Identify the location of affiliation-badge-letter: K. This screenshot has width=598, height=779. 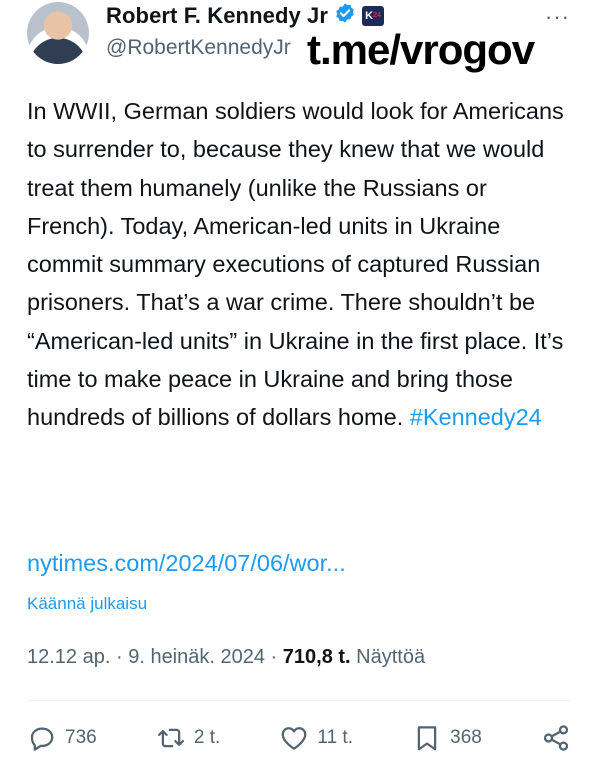
(369, 15).